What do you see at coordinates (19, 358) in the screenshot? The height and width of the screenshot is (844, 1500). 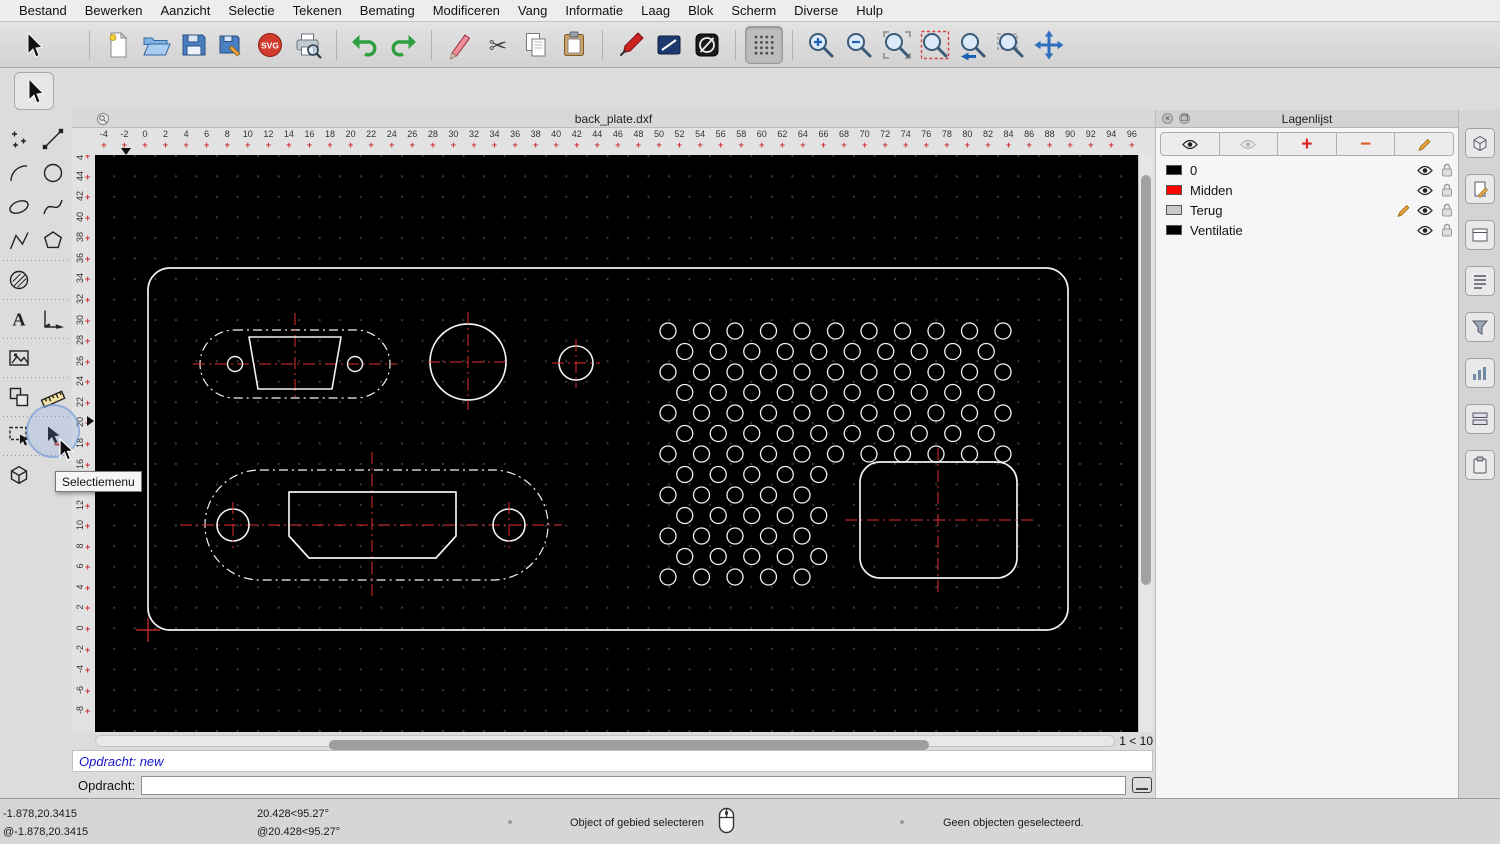 I see `tool-image` at bounding box center [19, 358].